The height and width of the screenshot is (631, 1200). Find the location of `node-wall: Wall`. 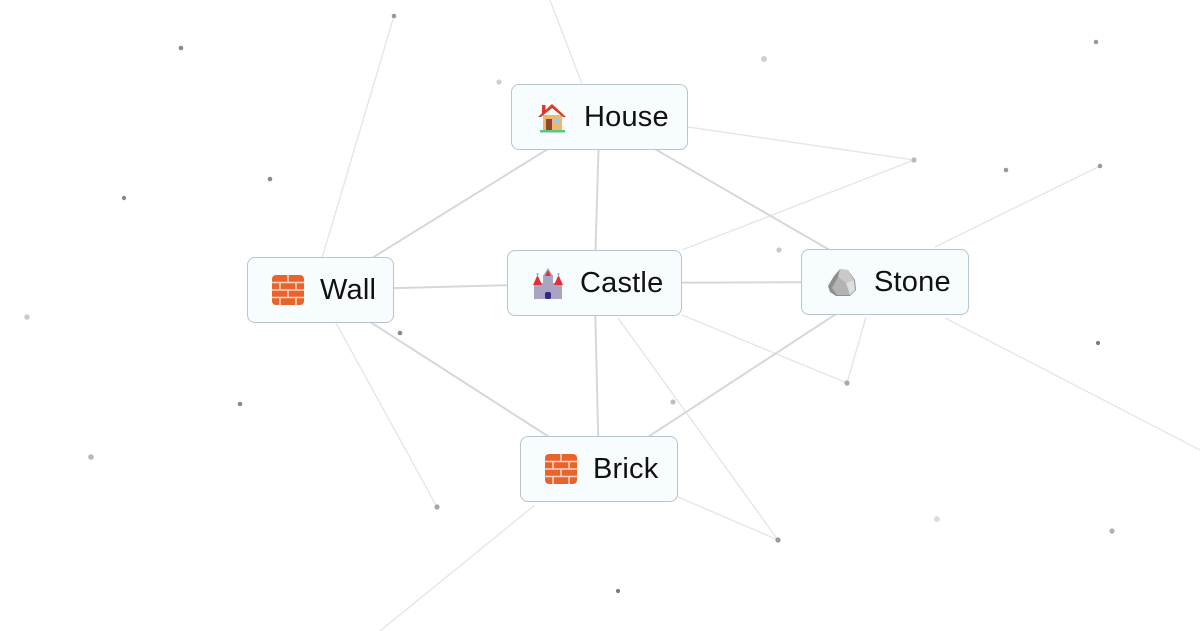

node-wall: Wall is located at coordinates (320, 290).